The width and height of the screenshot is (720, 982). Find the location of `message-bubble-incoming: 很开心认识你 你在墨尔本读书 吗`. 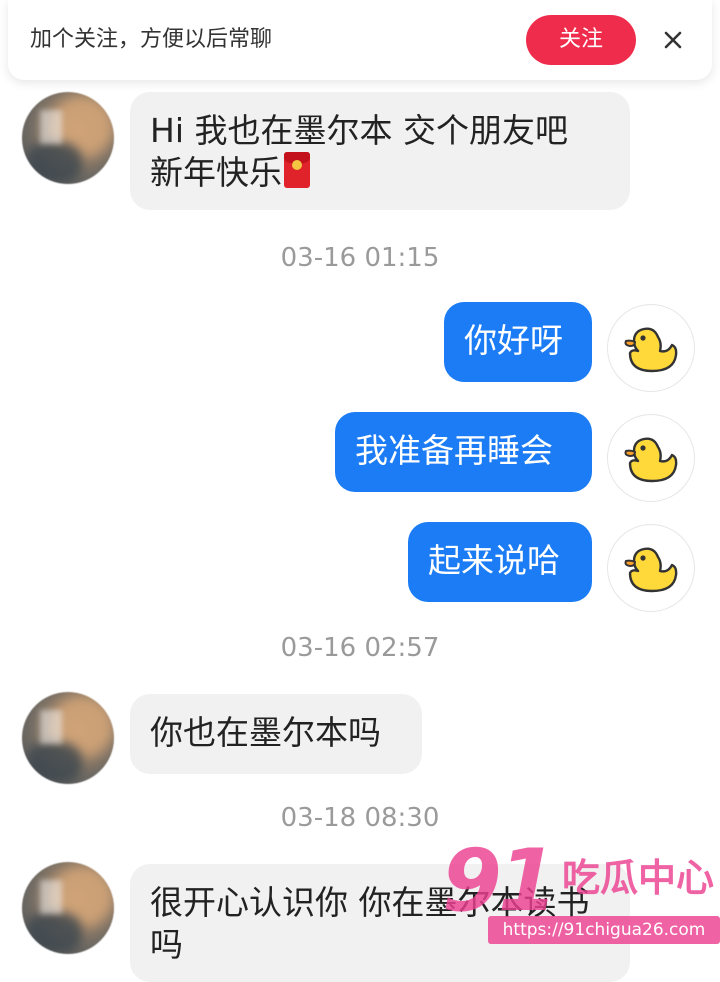

message-bubble-incoming: 很开心认识你 你在墨尔本读书 吗 is located at coordinates (380, 923).